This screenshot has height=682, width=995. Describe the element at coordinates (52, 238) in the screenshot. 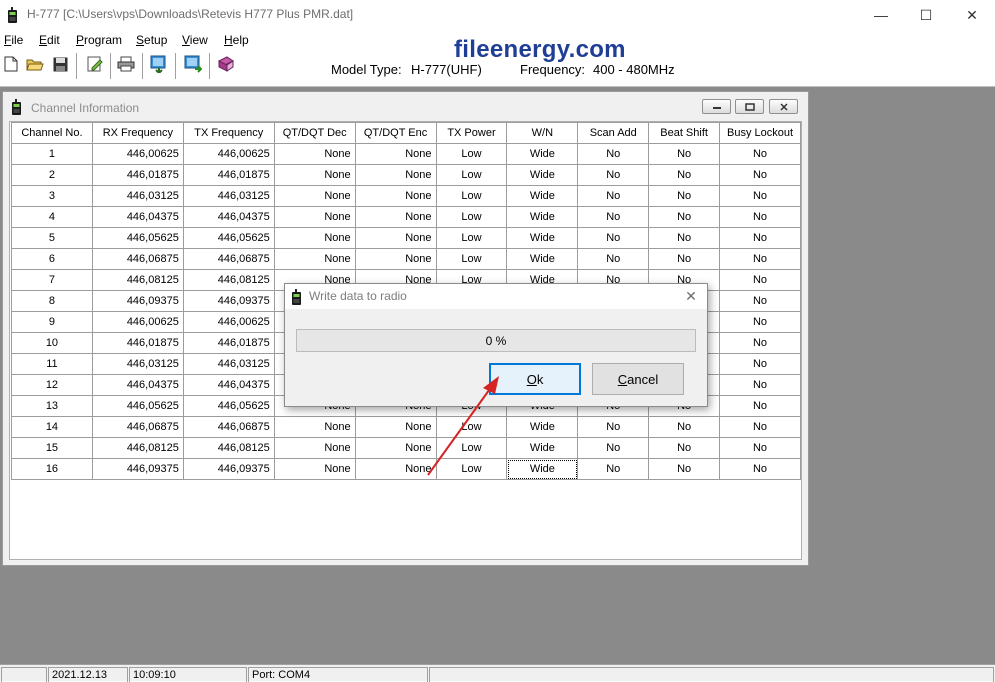

I see `table-cell: 5` at that location.